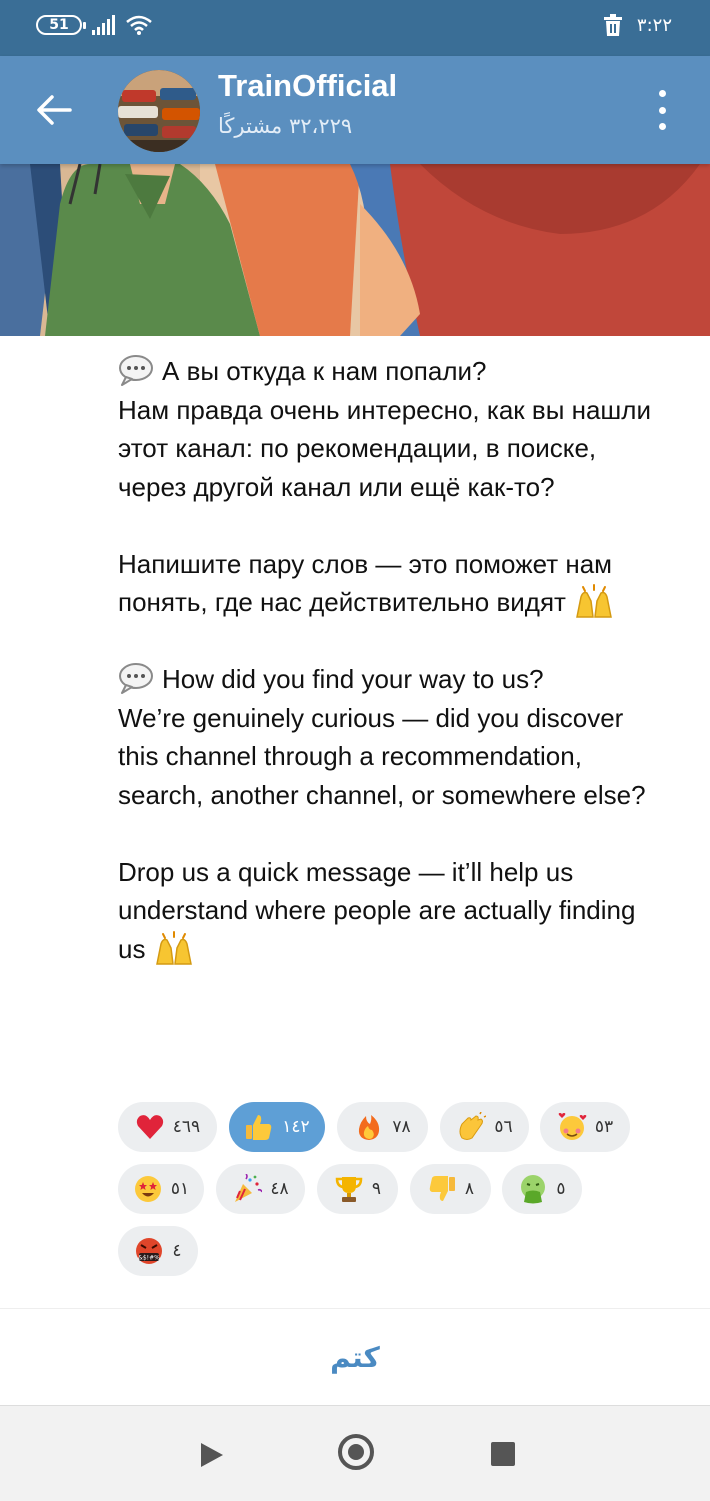  What do you see at coordinates (147, 1189) in the screenshot?
I see `star-struck-icon` at bounding box center [147, 1189].